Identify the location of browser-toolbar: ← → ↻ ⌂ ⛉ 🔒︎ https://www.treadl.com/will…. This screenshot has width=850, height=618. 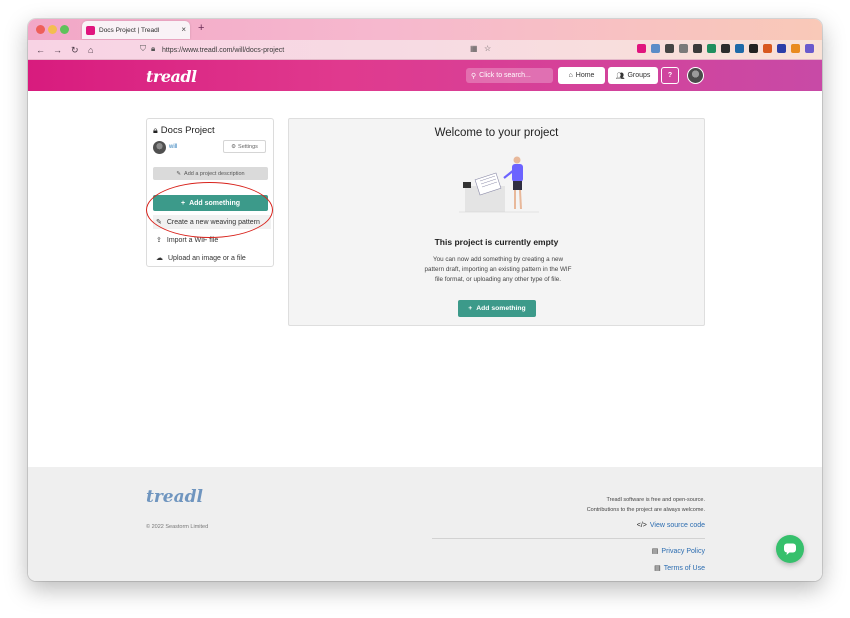
(425, 50).